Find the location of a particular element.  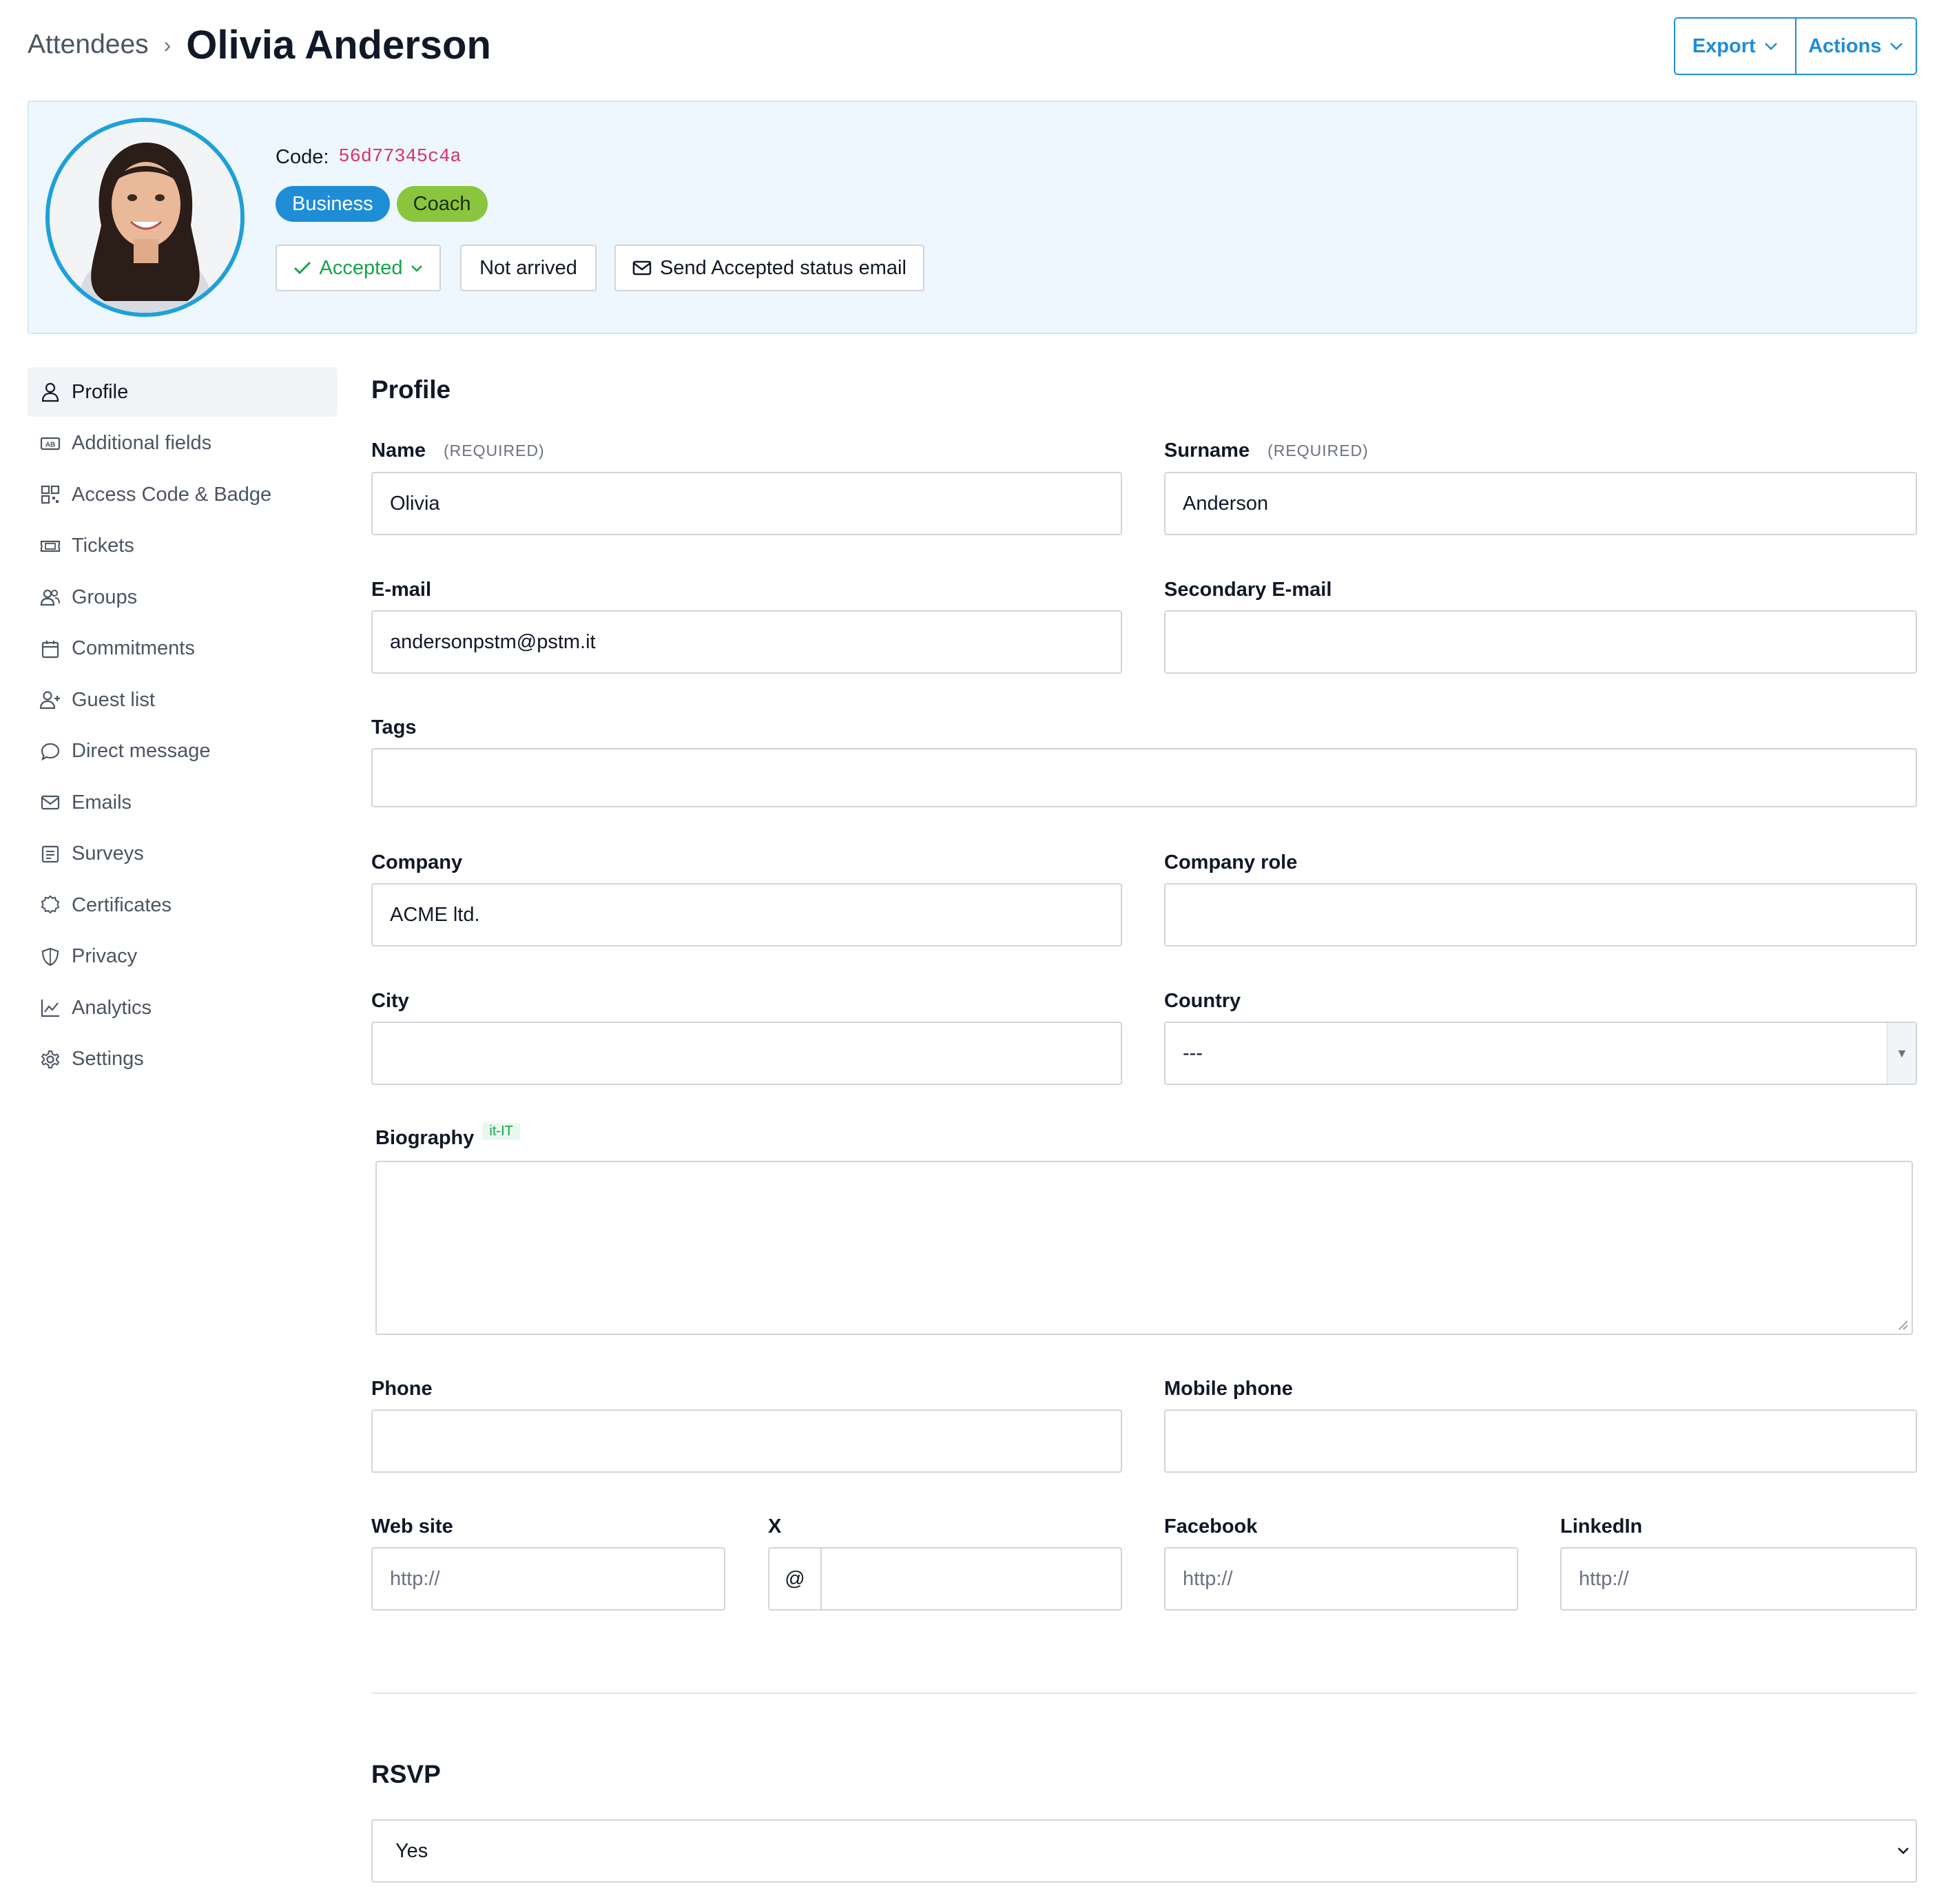

website-placeholder: http:// is located at coordinates (415, 1579).